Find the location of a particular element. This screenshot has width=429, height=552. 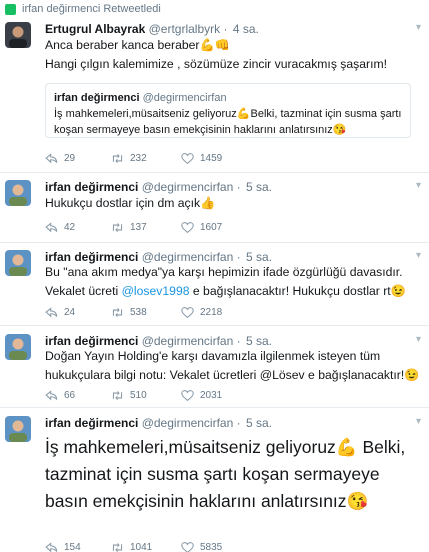

like-button: 5835 is located at coordinates (214, 546).